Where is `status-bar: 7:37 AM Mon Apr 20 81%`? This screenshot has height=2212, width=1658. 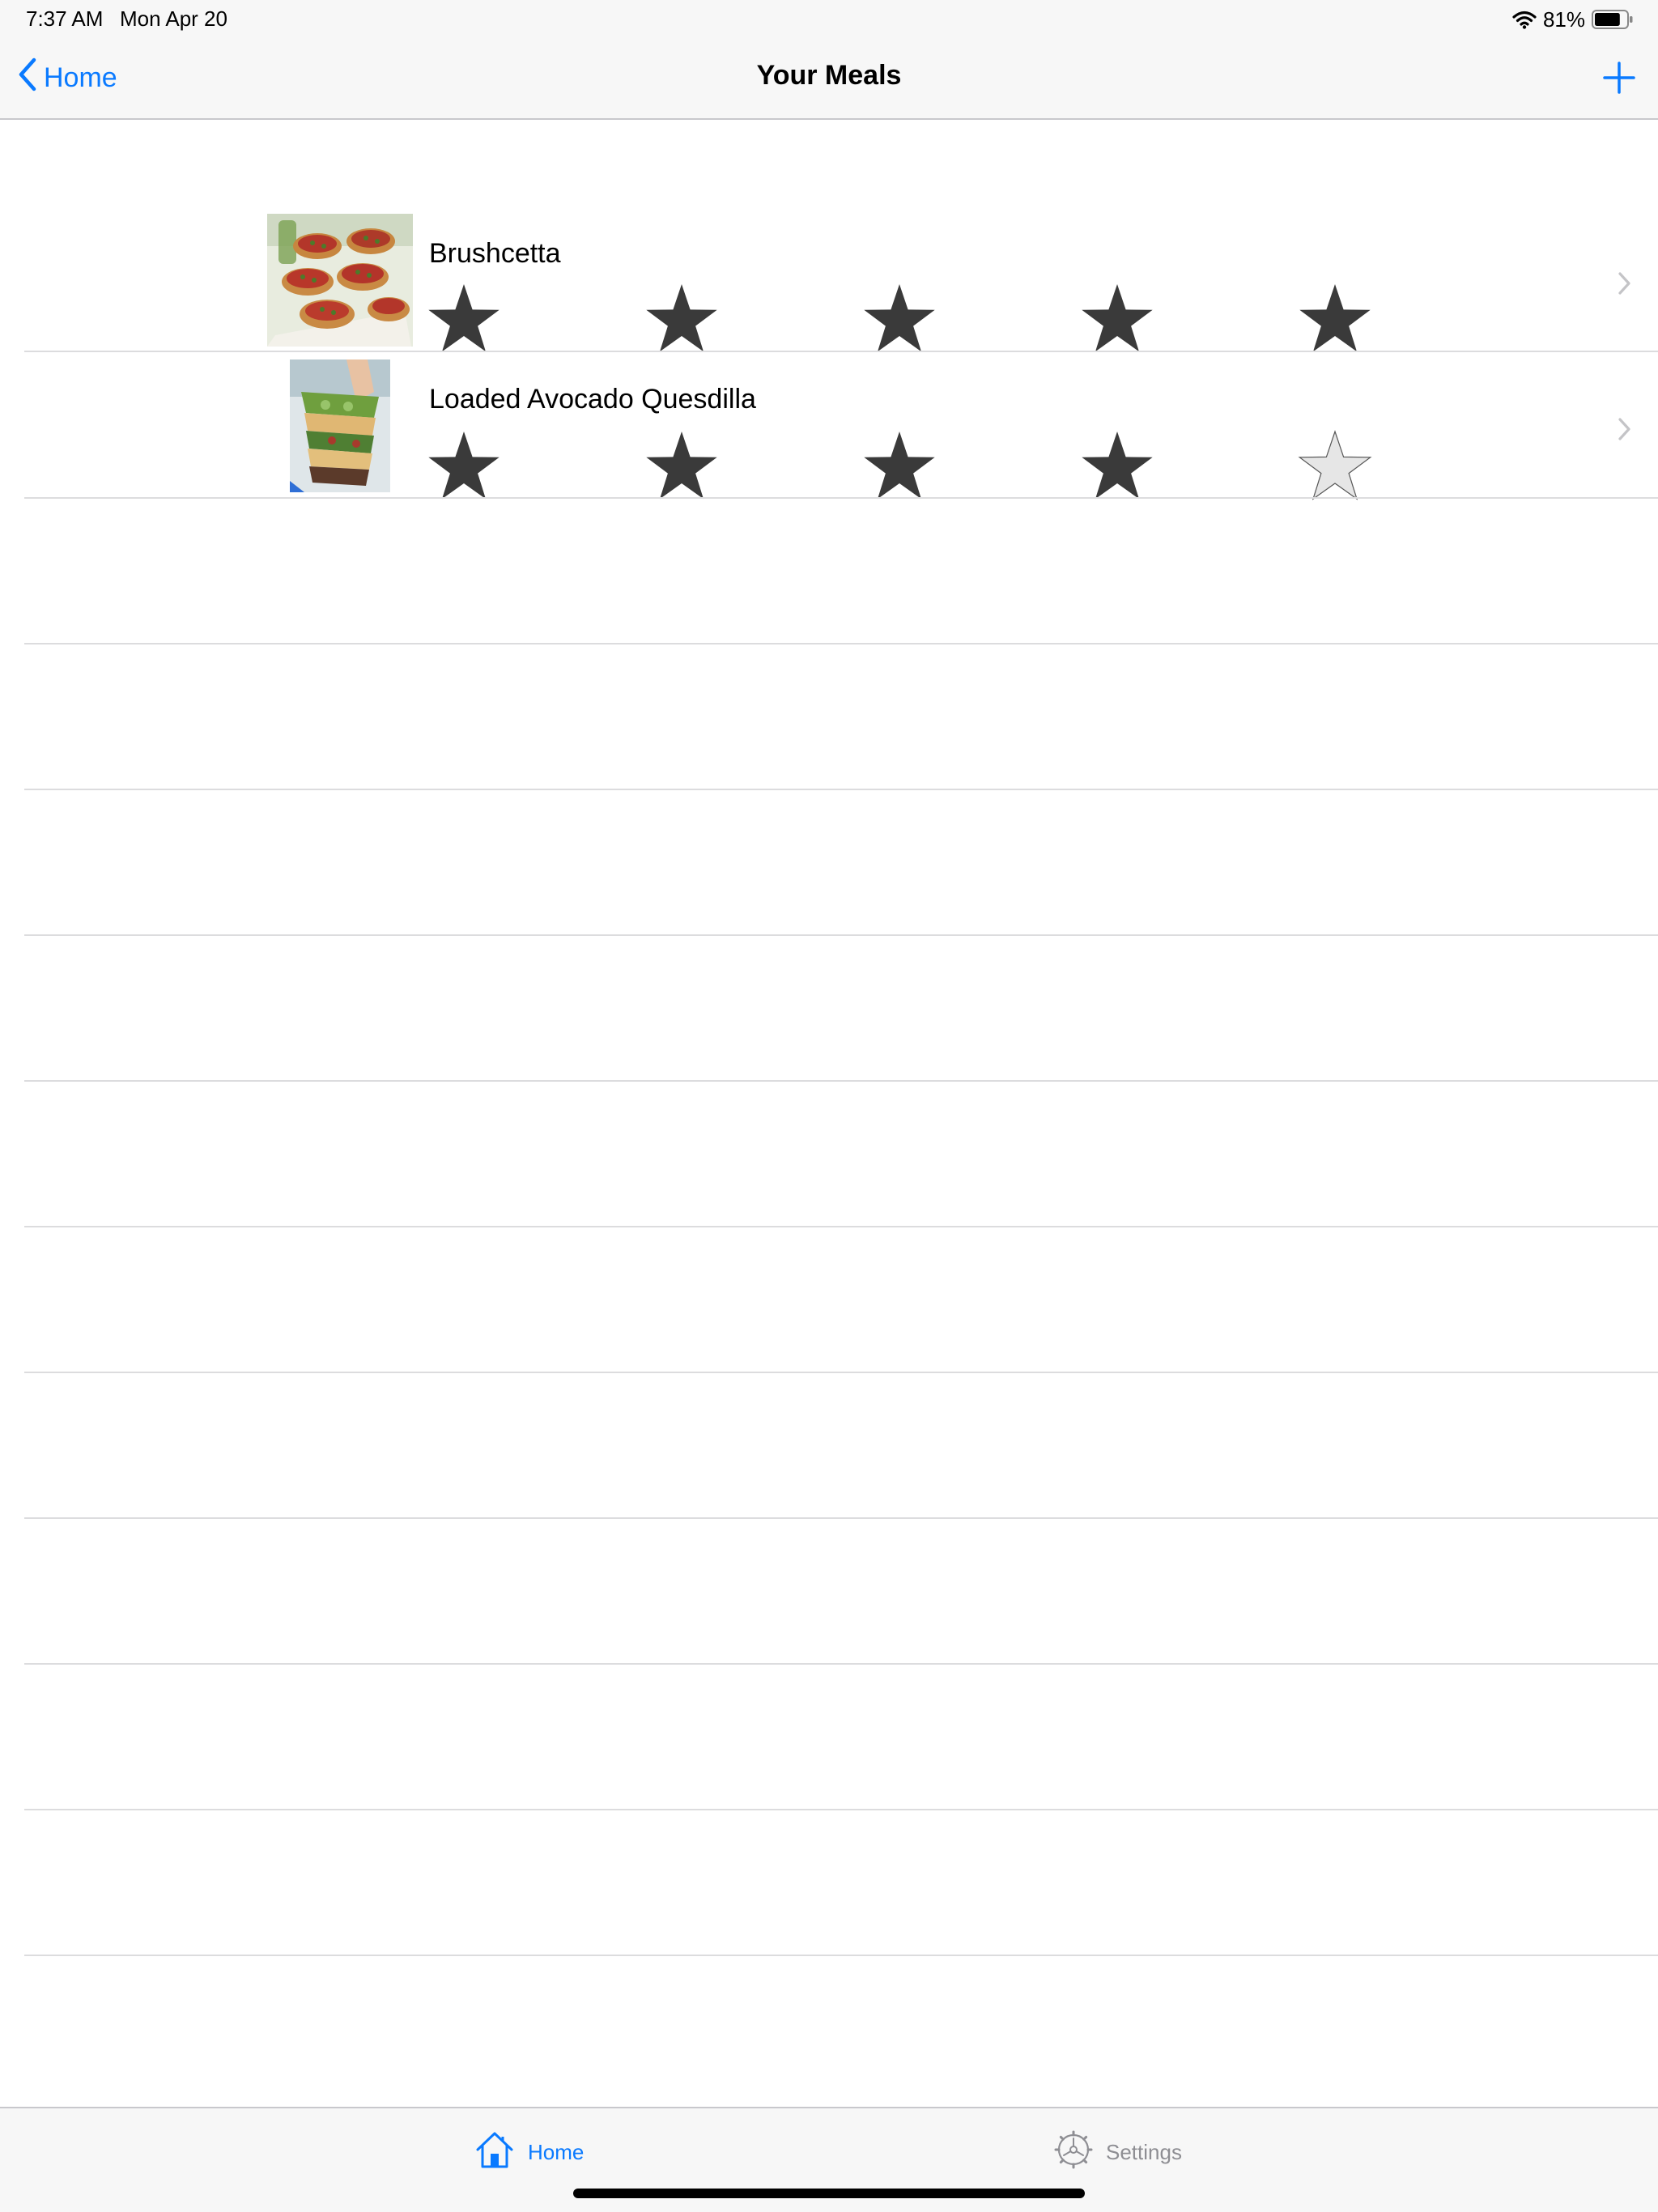
status-bar: 7:37 AM Mon Apr 20 81% is located at coordinates (829, 19).